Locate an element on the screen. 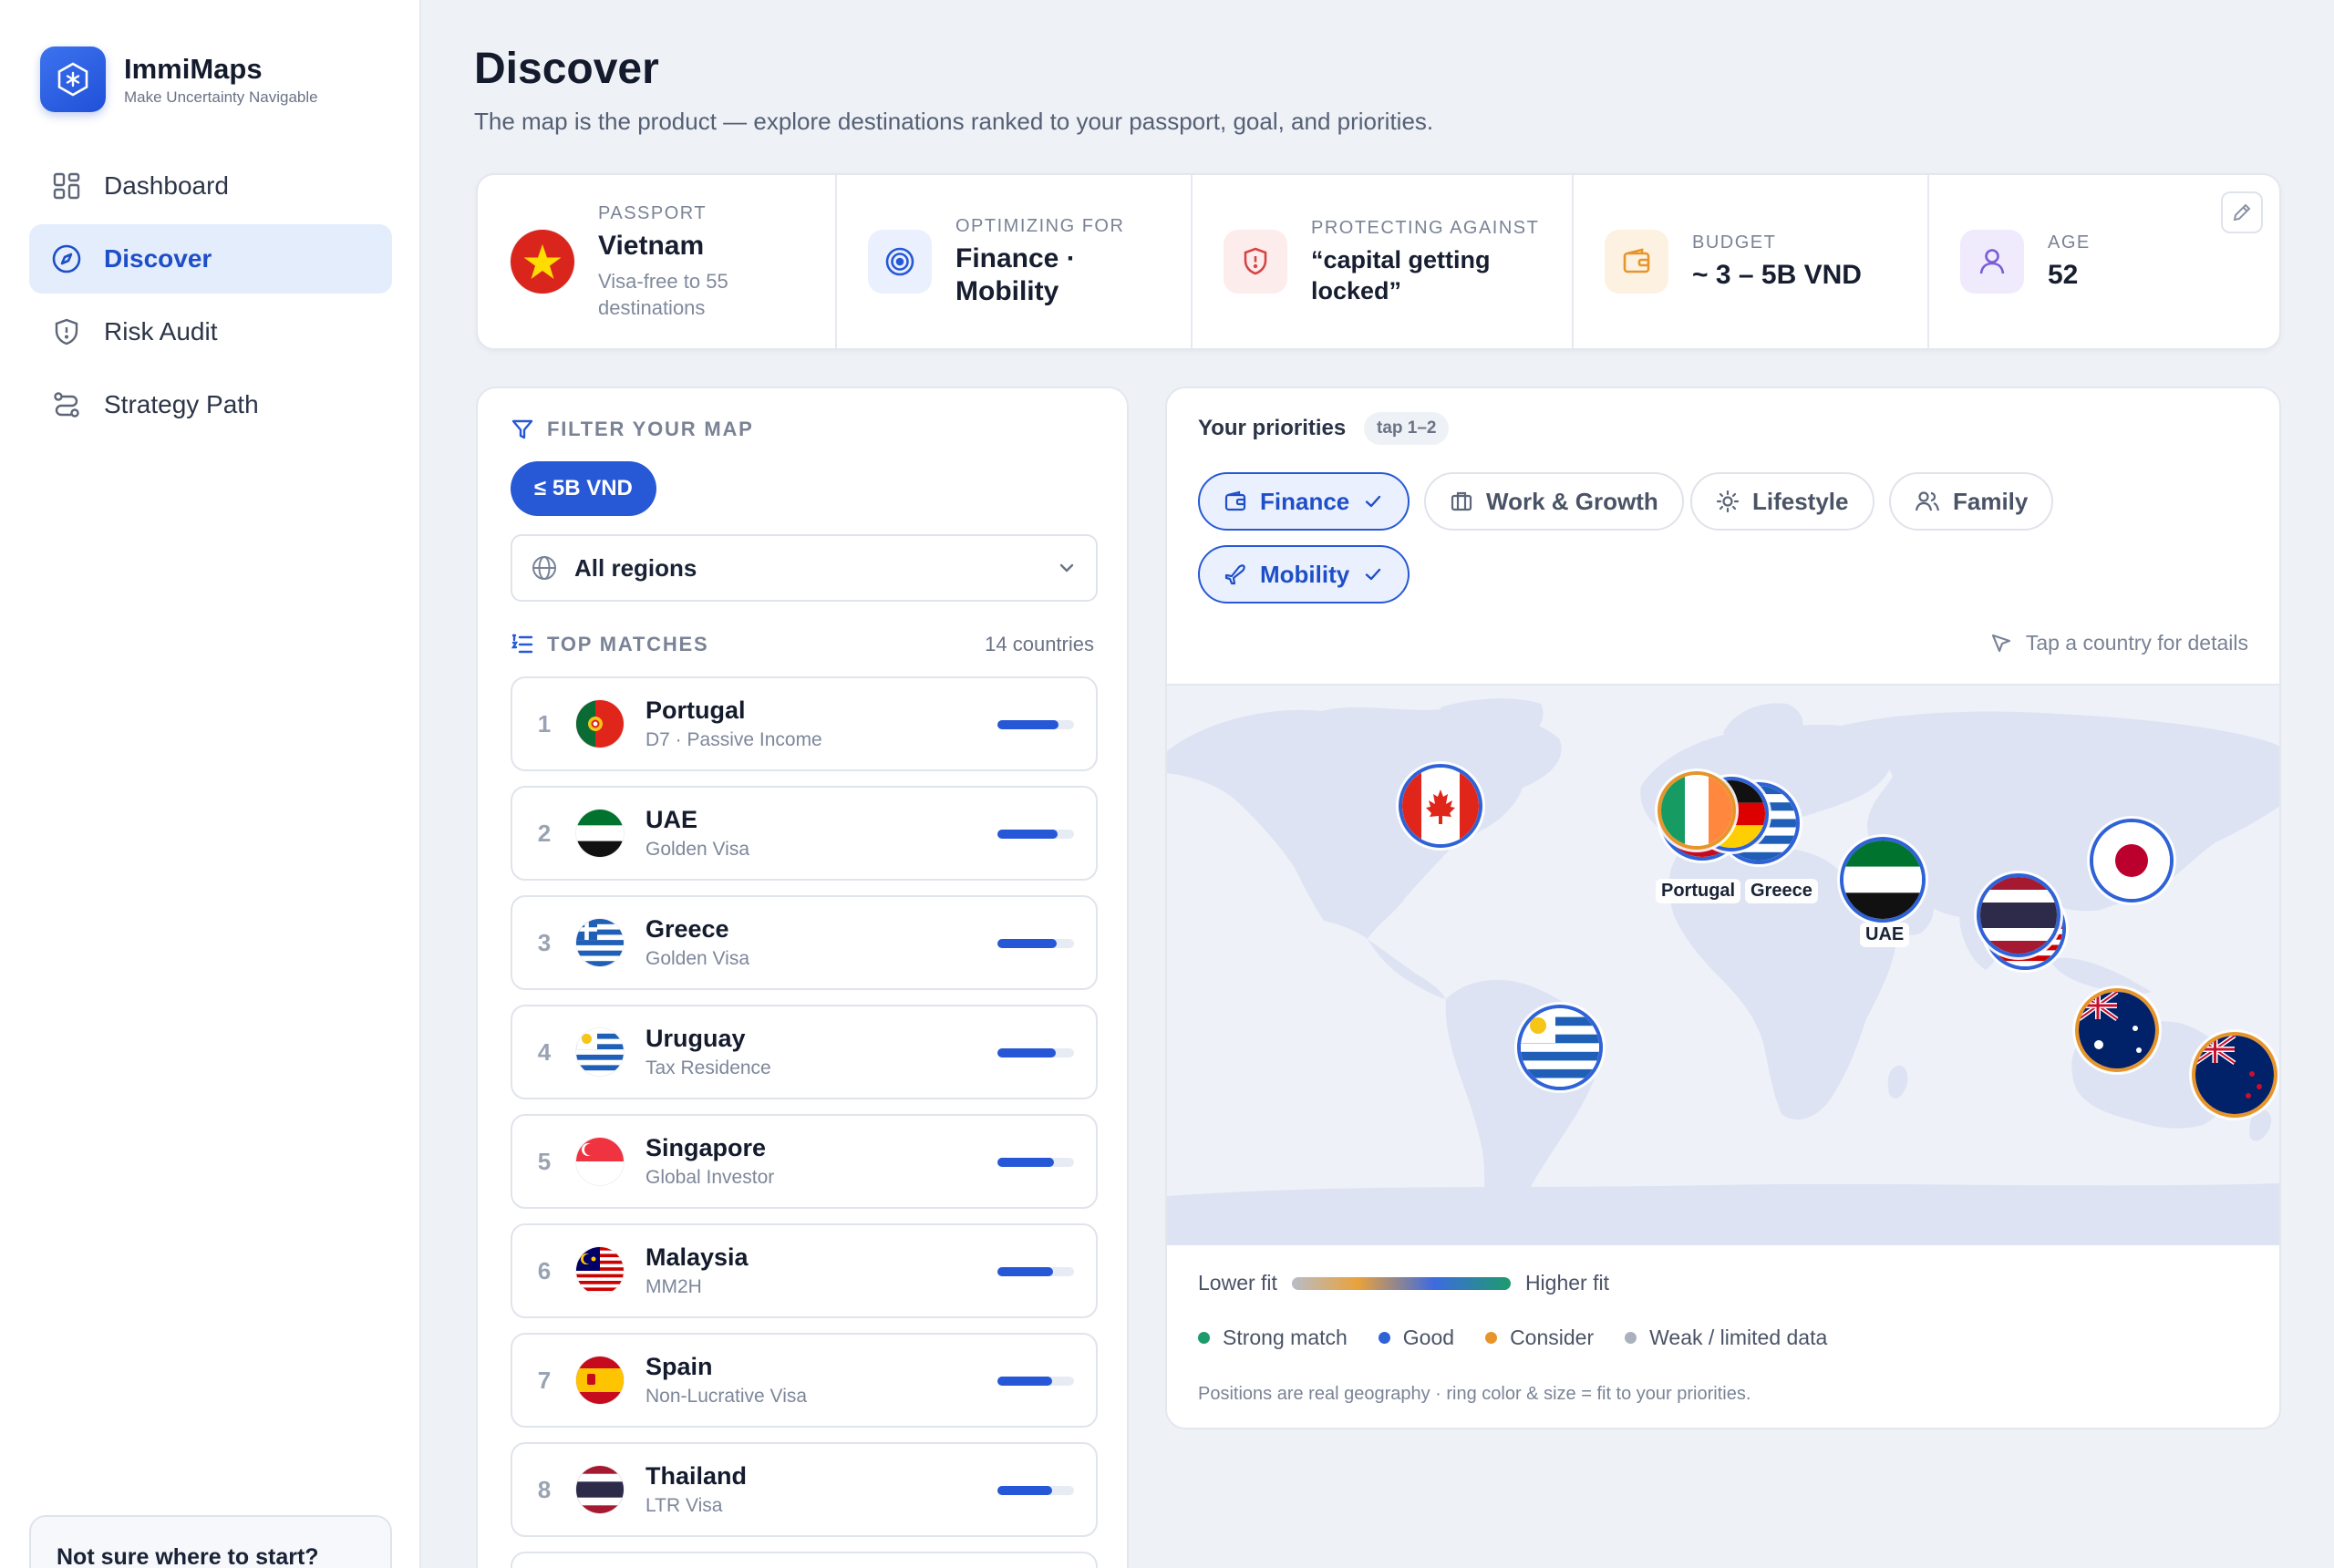  match-greece: 3 Greece Golden Visa is located at coordinates (805, 942).